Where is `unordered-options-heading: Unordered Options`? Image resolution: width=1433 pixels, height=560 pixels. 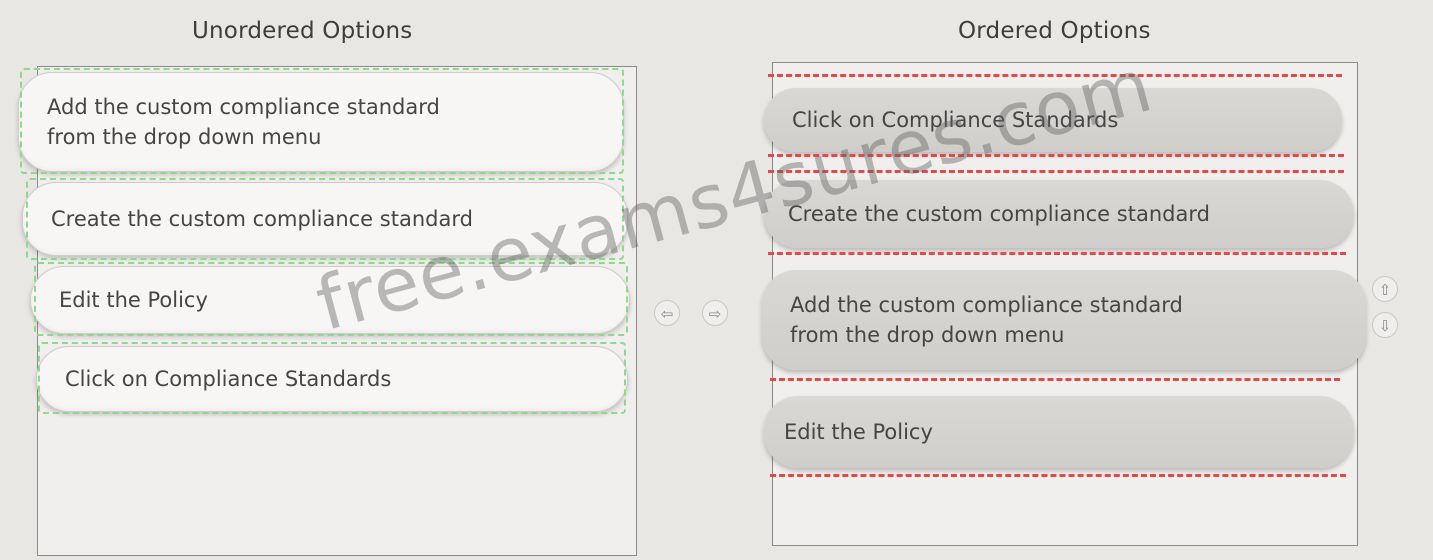 unordered-options-heading: Unordered Options is located at coordinates (302, 31).